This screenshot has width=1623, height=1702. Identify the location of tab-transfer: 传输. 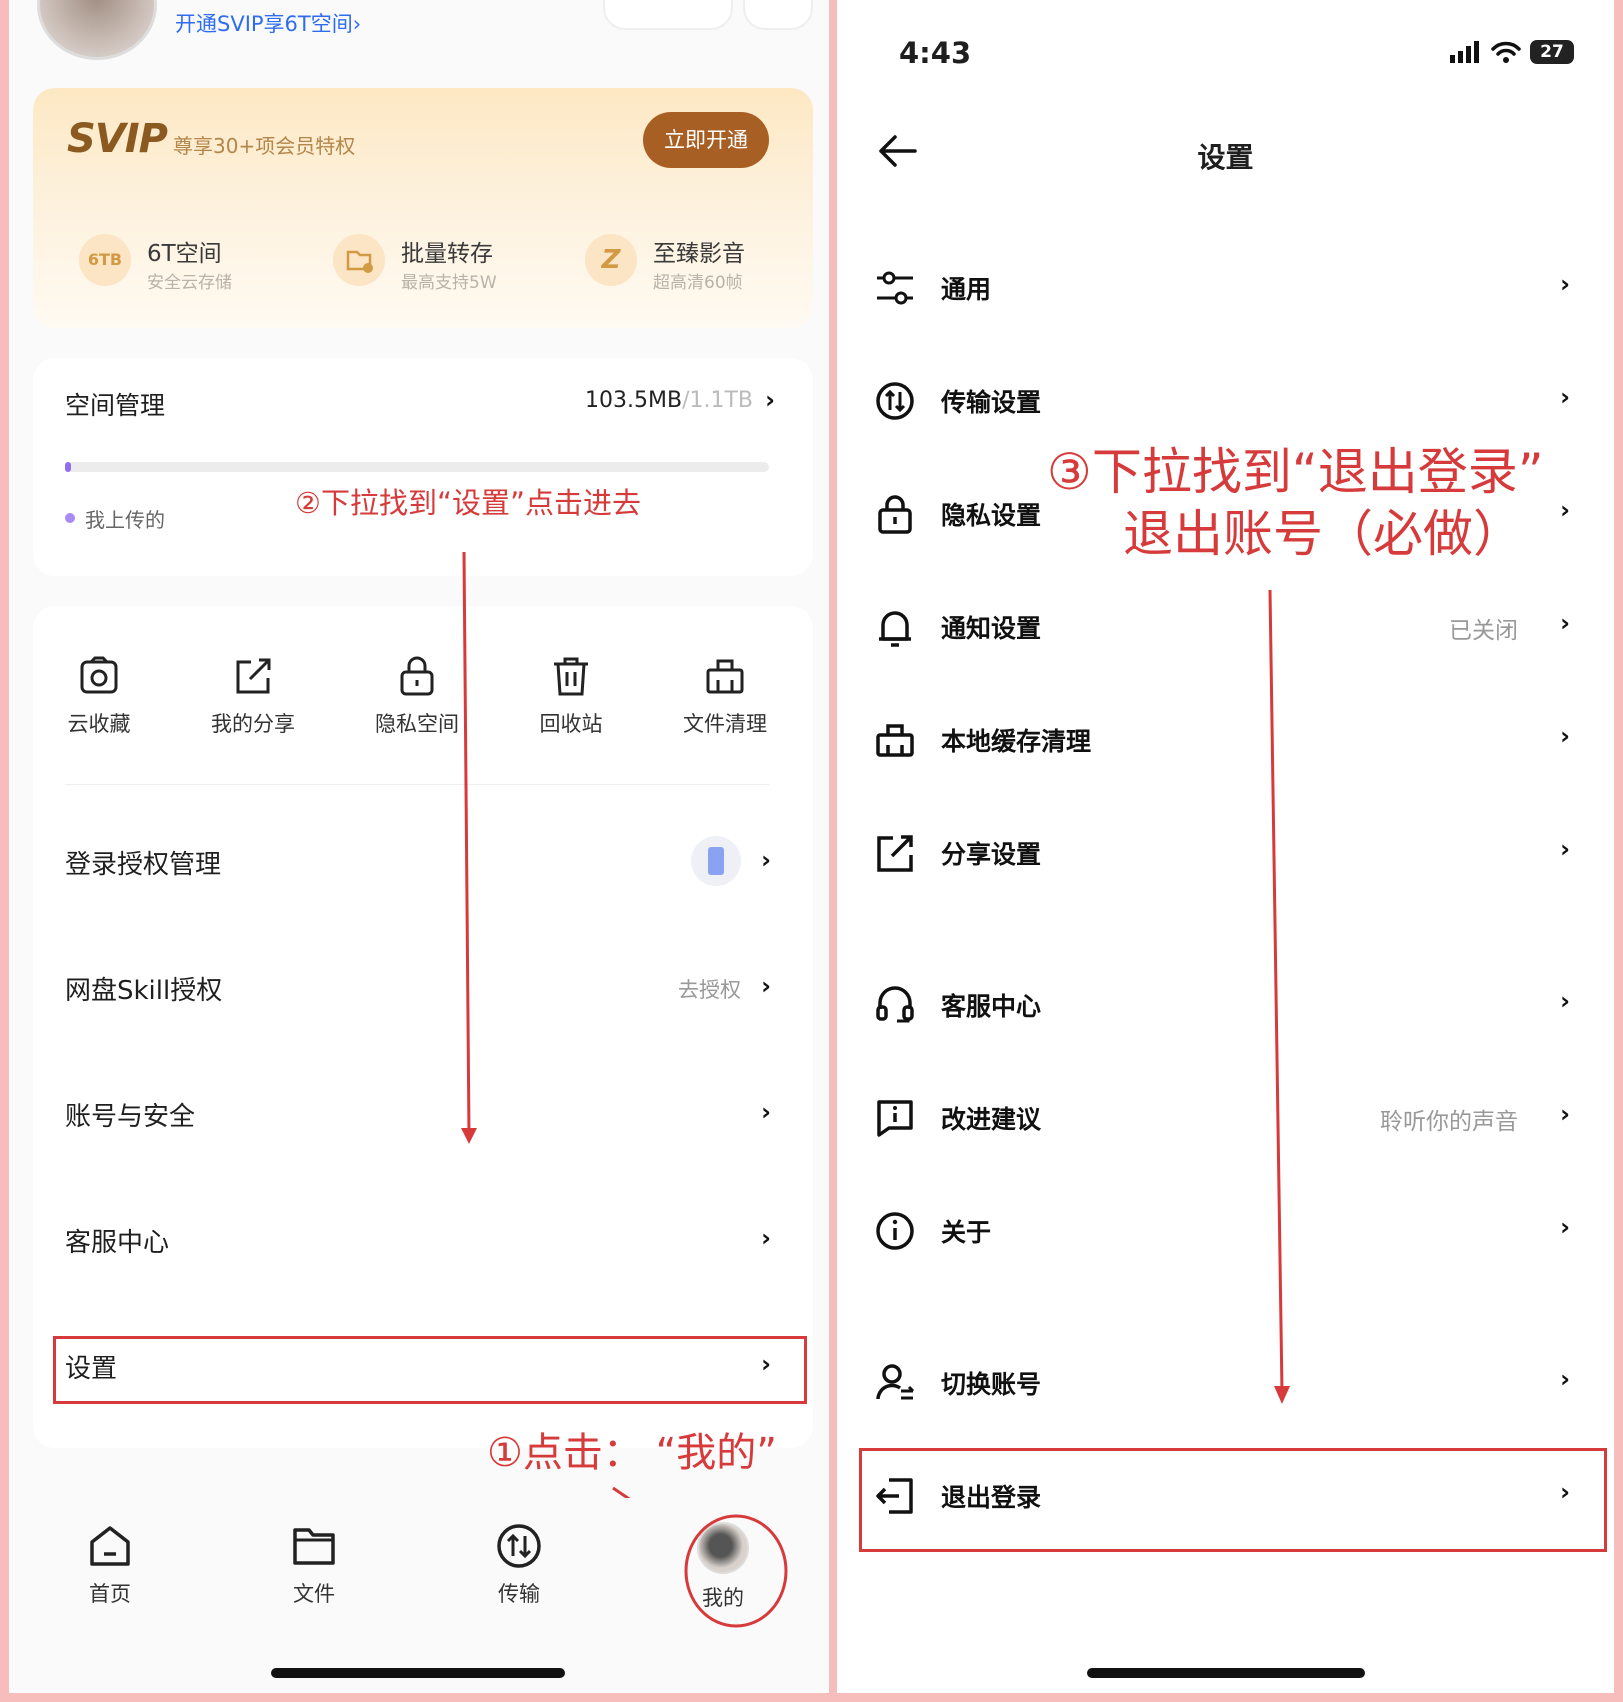
(519, 1565).